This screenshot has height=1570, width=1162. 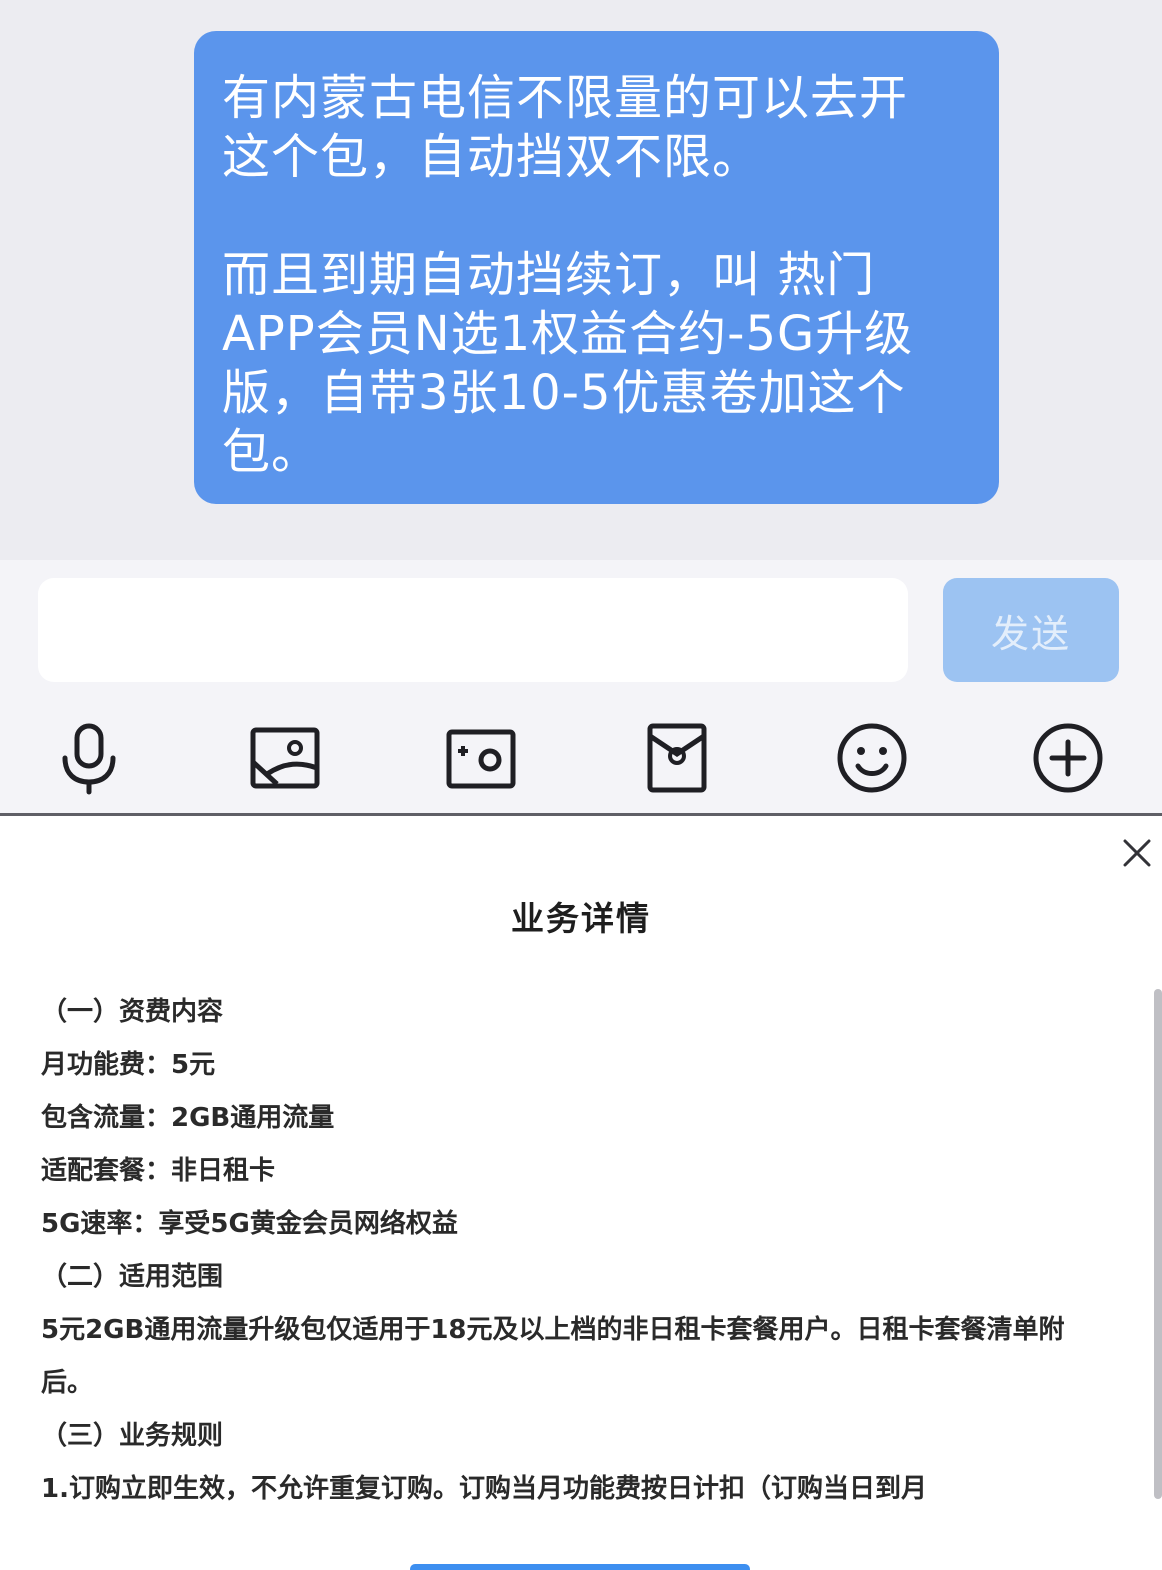 I want to click on image-icon, so click(x=285, y=758).